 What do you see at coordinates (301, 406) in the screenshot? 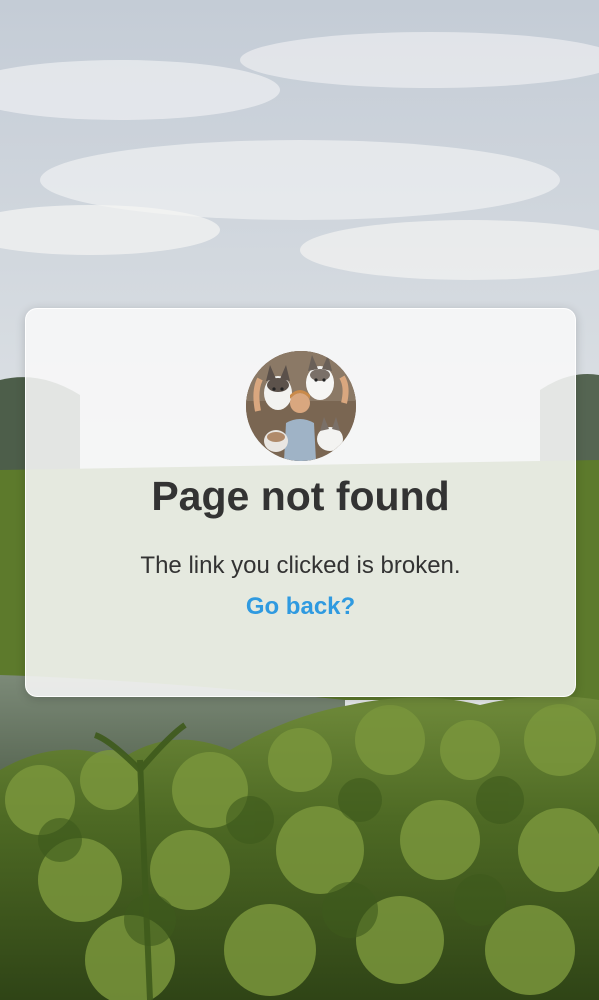
I see `avatar` at bounding box center [301, 406].